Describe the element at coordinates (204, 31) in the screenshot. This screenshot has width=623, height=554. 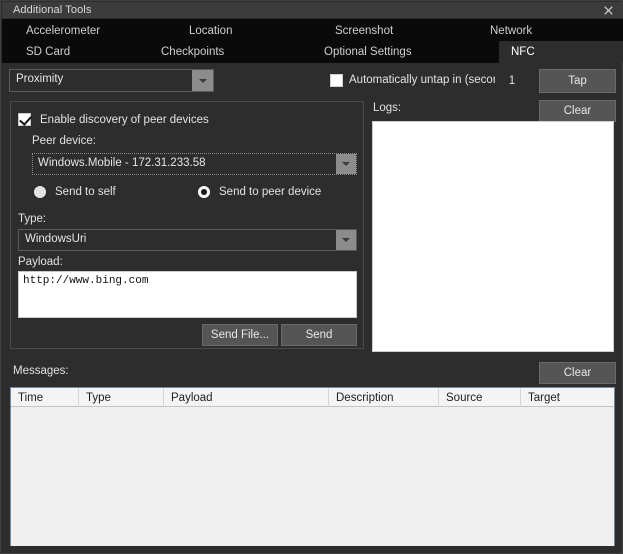
I see `tab-location: Location` at that location.